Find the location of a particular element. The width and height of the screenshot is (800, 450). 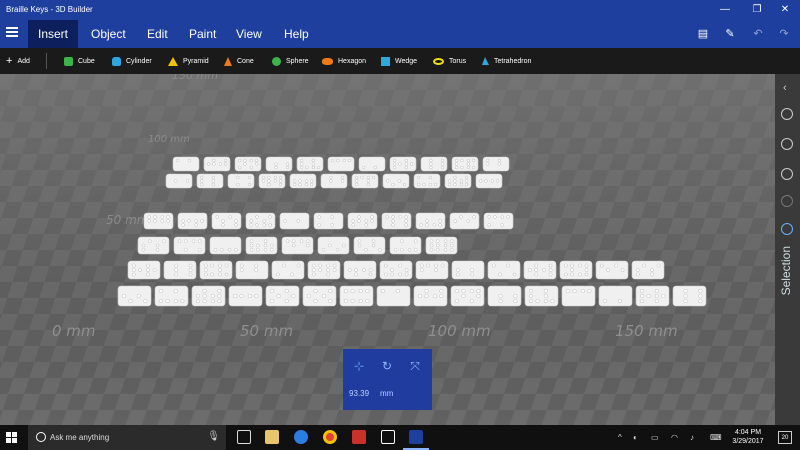

keyboard-icon: ⌨ is located at coordinates (716, 437).